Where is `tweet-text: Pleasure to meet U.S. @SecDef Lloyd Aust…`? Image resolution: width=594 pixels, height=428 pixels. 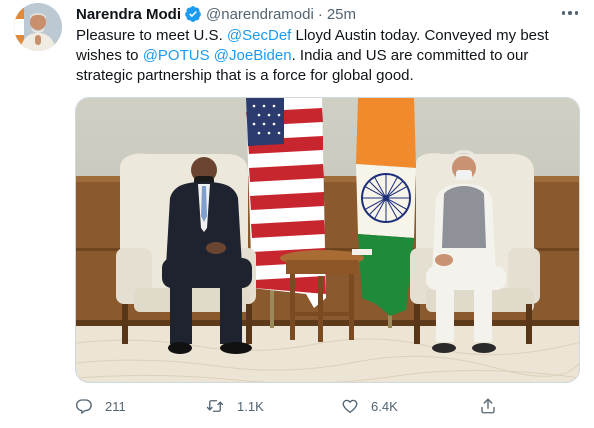 tweet-text: Pleasure to meet U.S. @SecDef Lloyd Aust… is located at coordinates (326, 56).